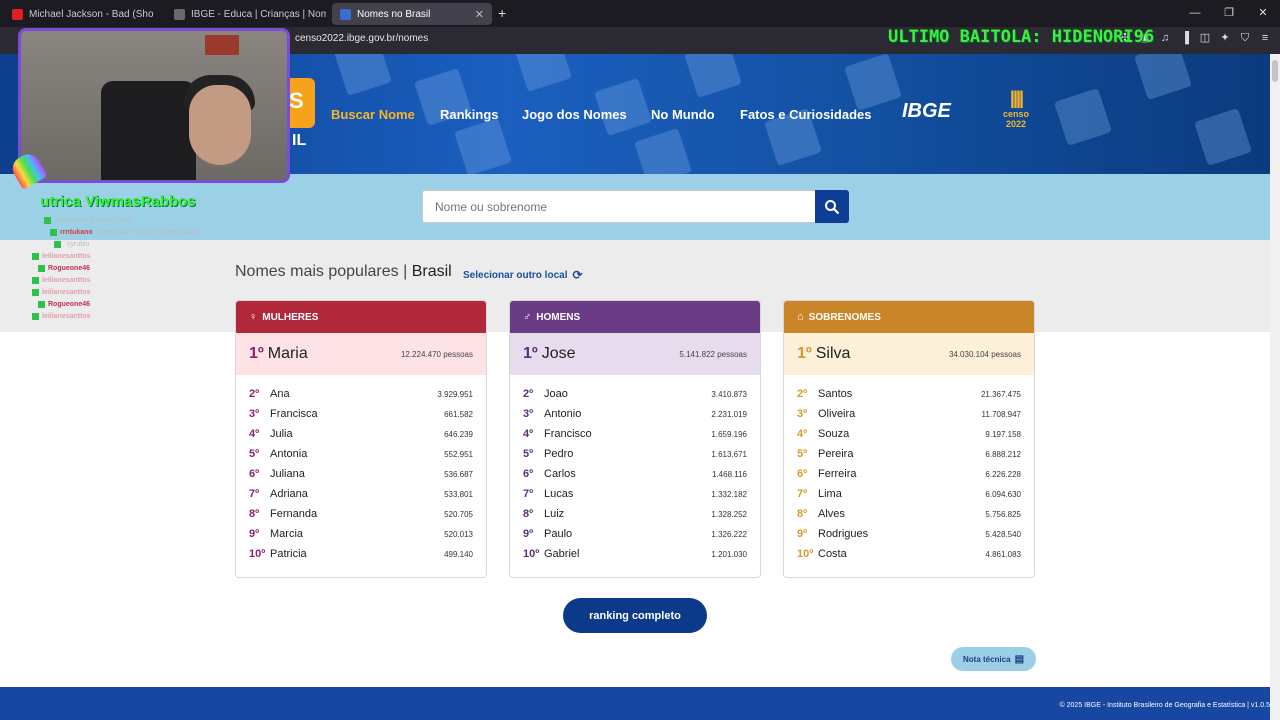  Describe the element at coordinates (835, 394) in the screenshot. I see `name-label: Santos` at that location.